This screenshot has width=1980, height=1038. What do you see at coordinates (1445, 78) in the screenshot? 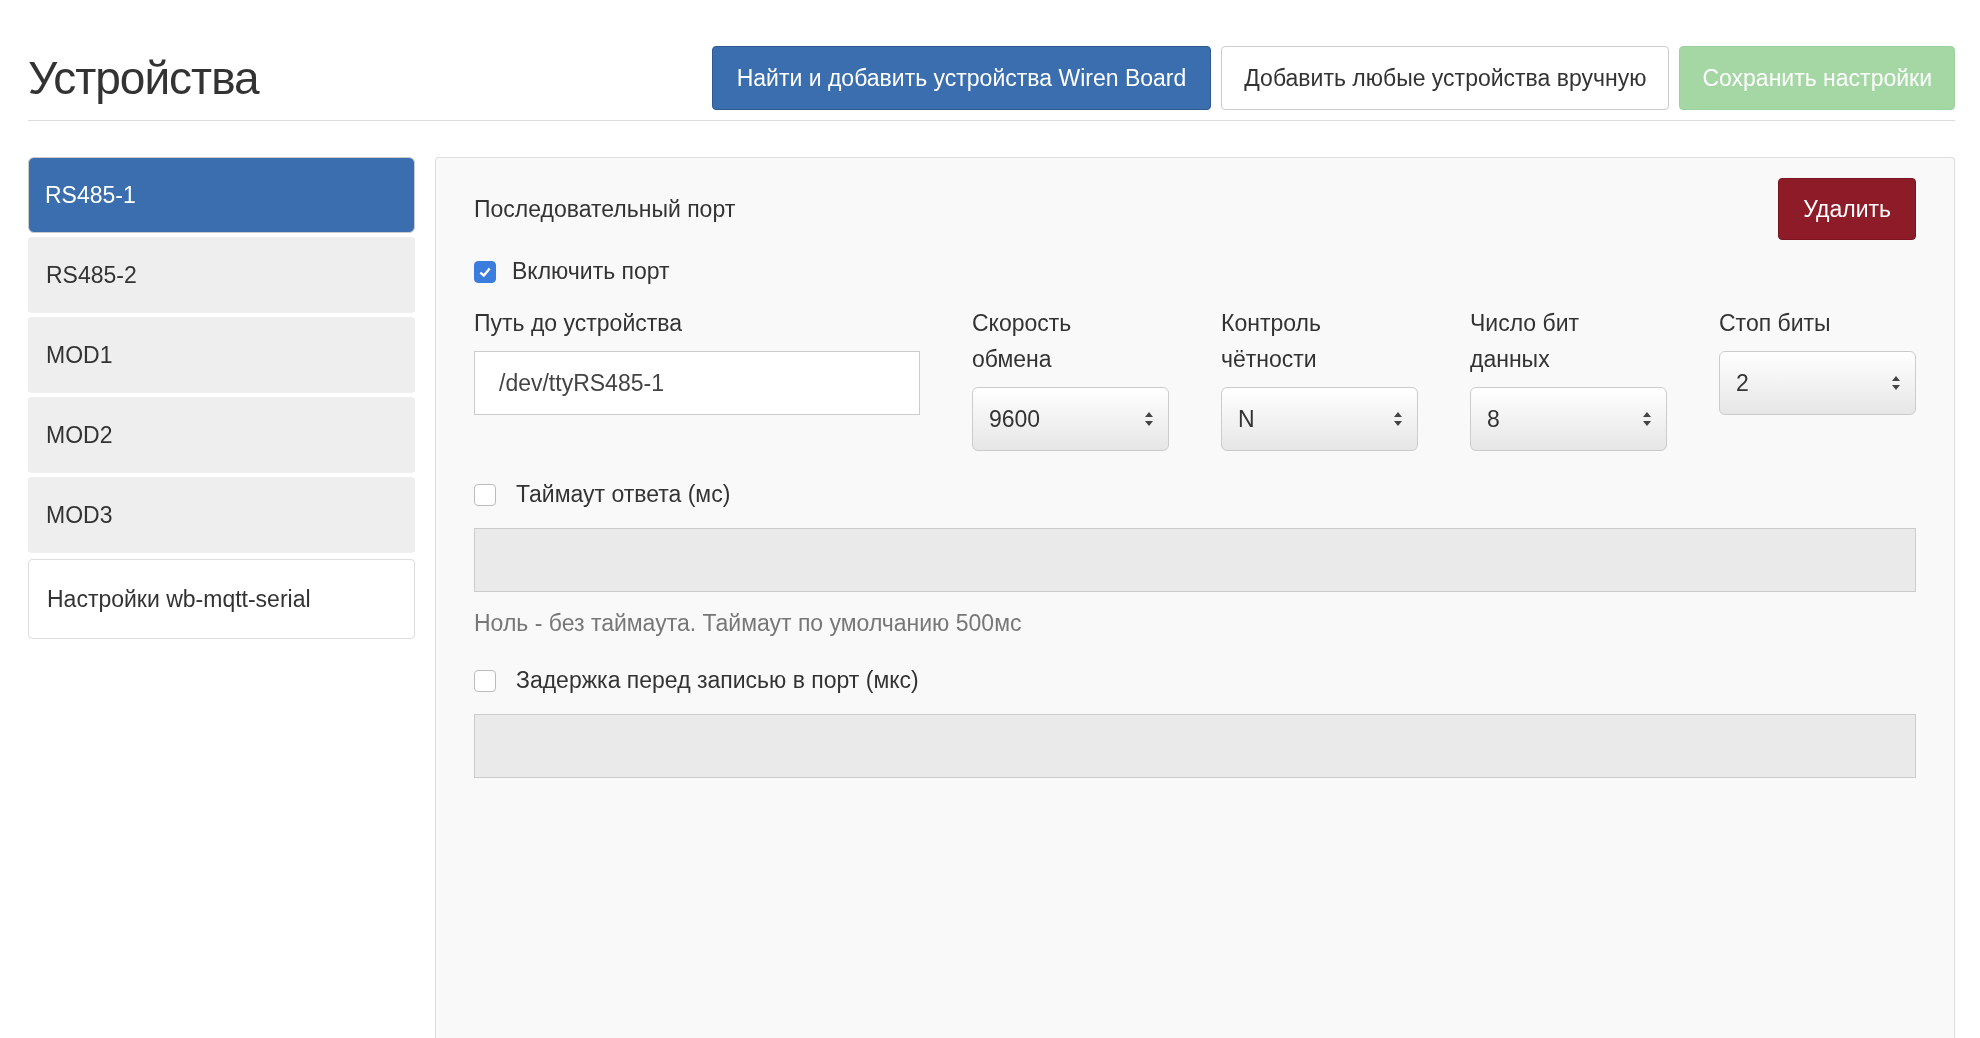
I see `header-button: Добавить любые устройства вручную` at bounding box center [1445, 78].